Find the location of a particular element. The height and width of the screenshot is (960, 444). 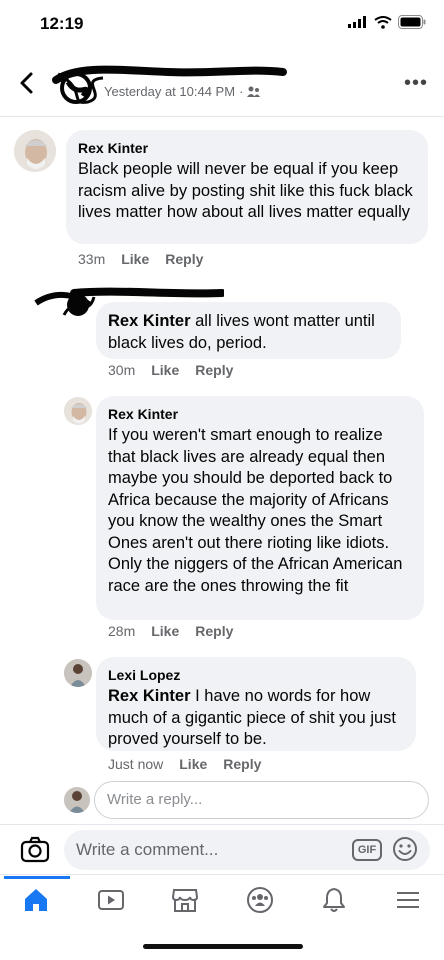

more-options-button: ••• is located at coordinates (416, 83).